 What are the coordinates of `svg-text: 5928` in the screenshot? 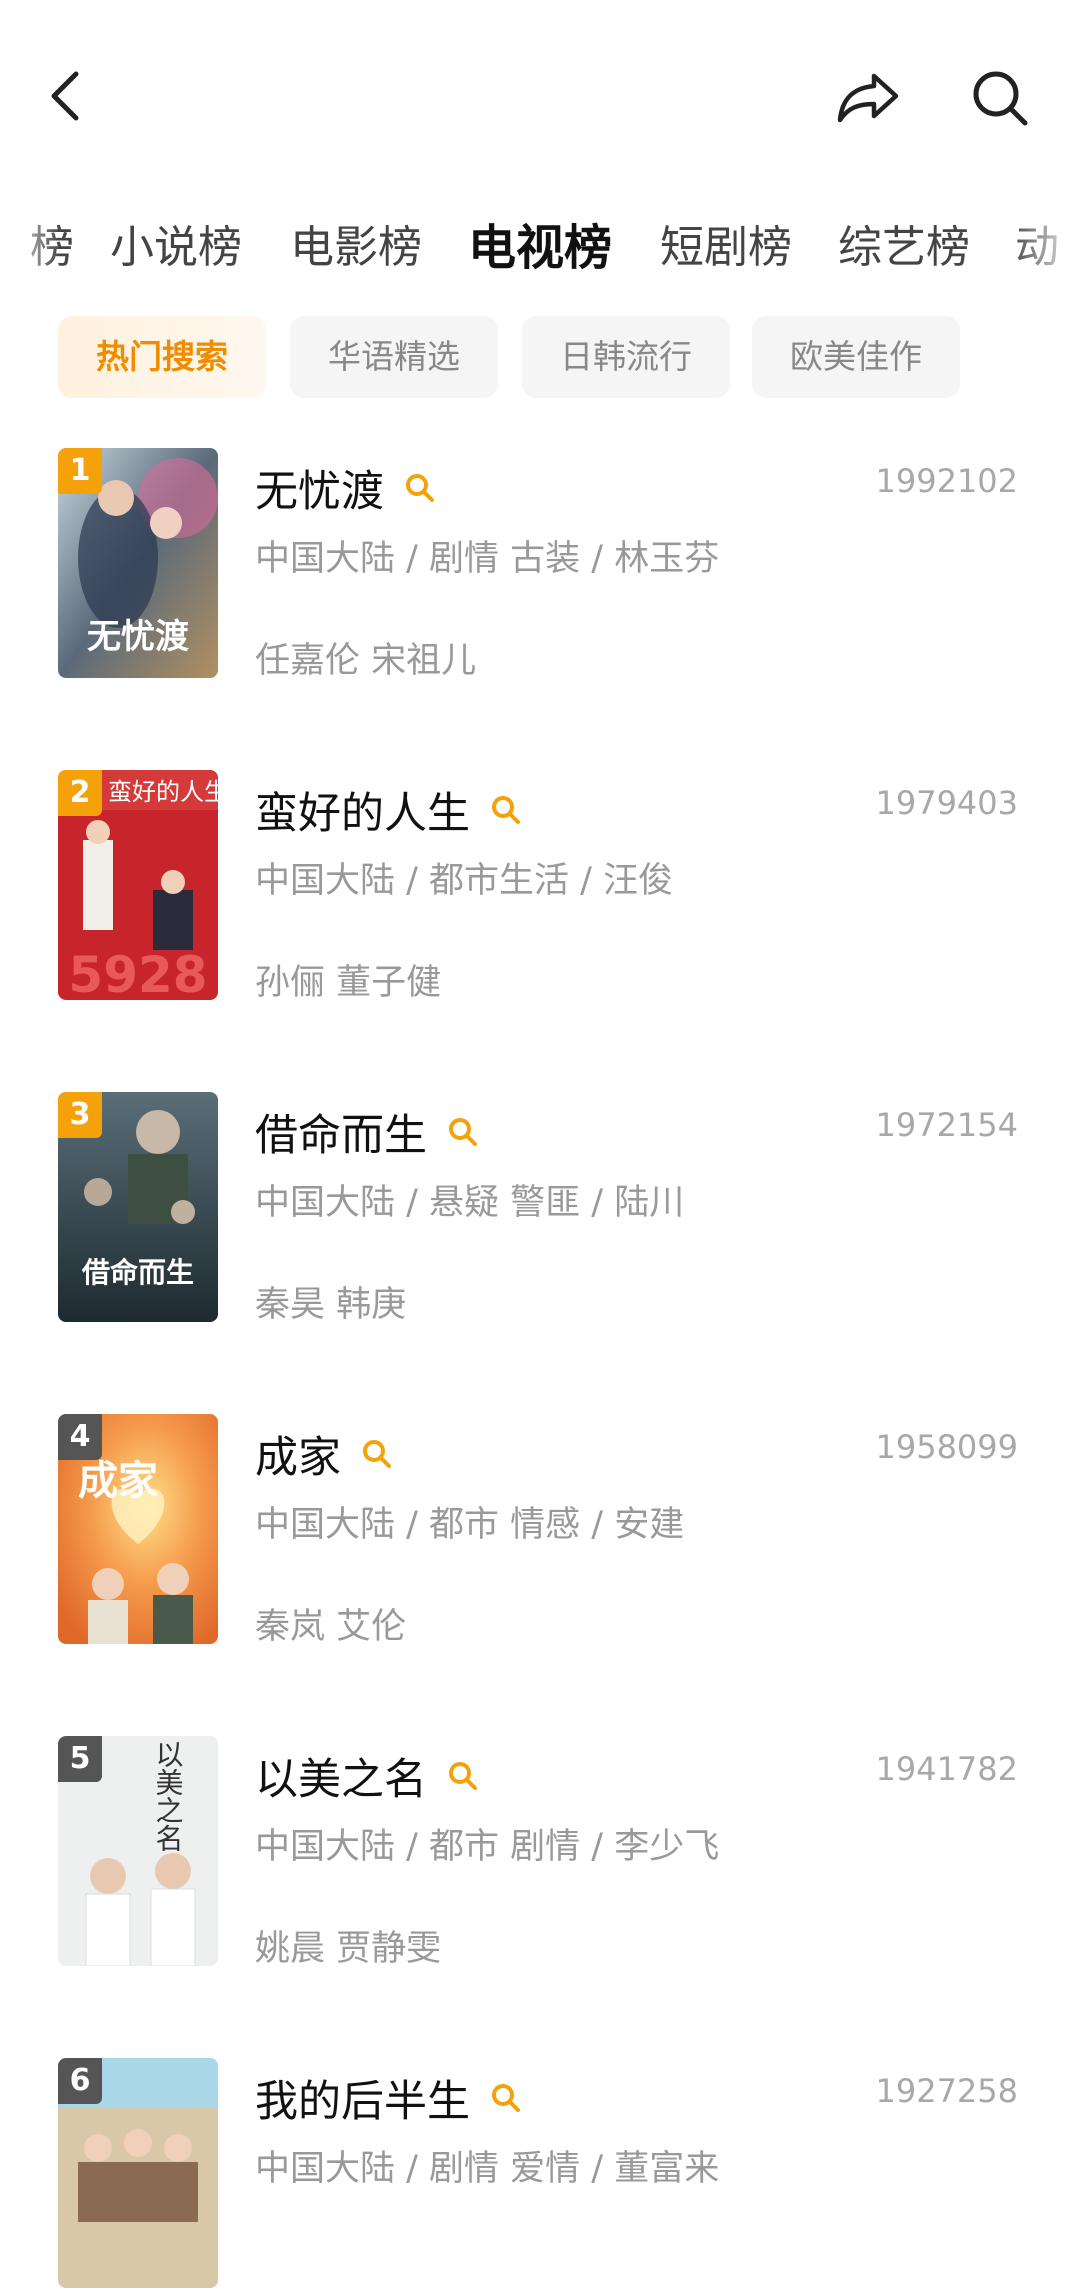 It's located at (137, 973).